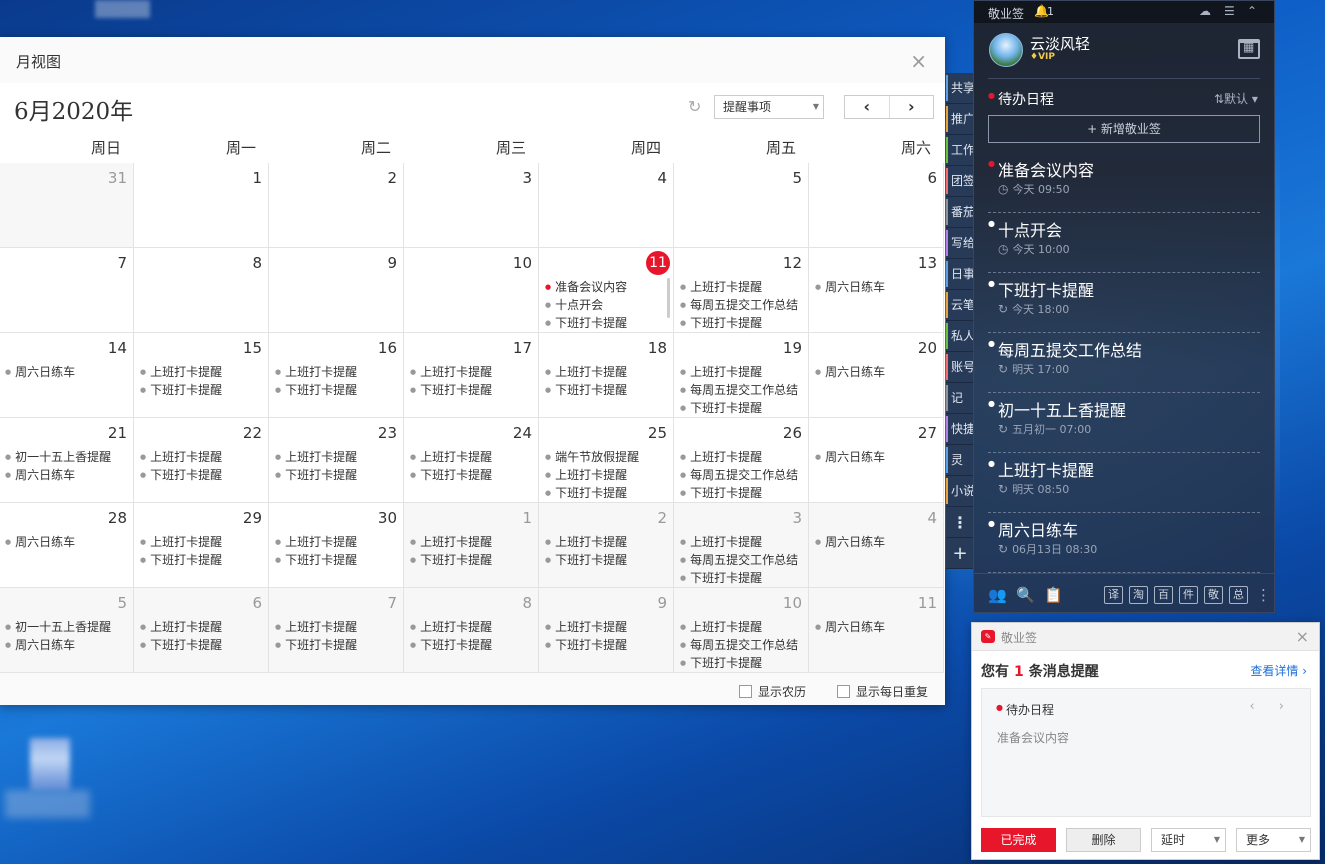 The width and height of the screenshot is (1325, 864). Describe the element at coordinates (1273, 840) in the screenshot. I see `more-select: 更多 ▼` at that location.